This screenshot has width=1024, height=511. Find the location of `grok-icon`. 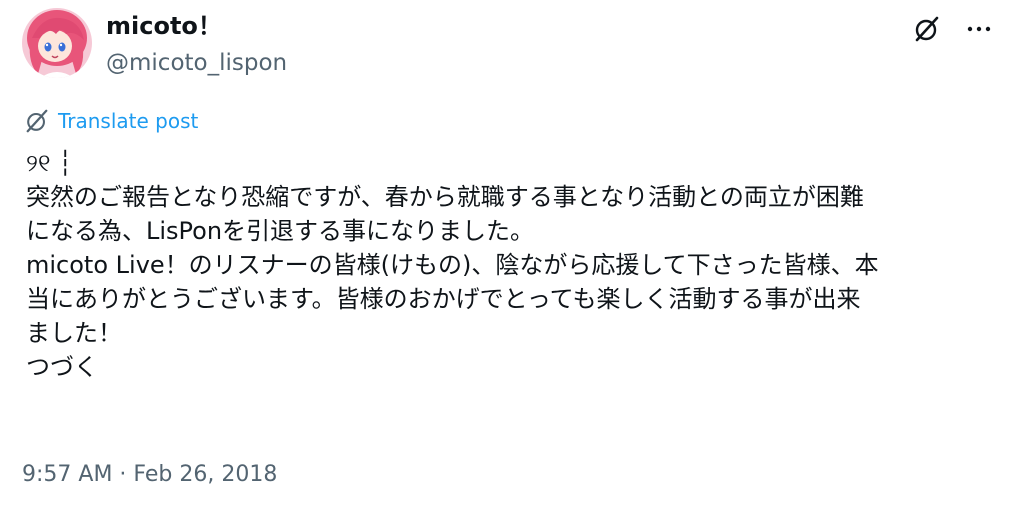

grok-icon is located at coordinates (927, 29).